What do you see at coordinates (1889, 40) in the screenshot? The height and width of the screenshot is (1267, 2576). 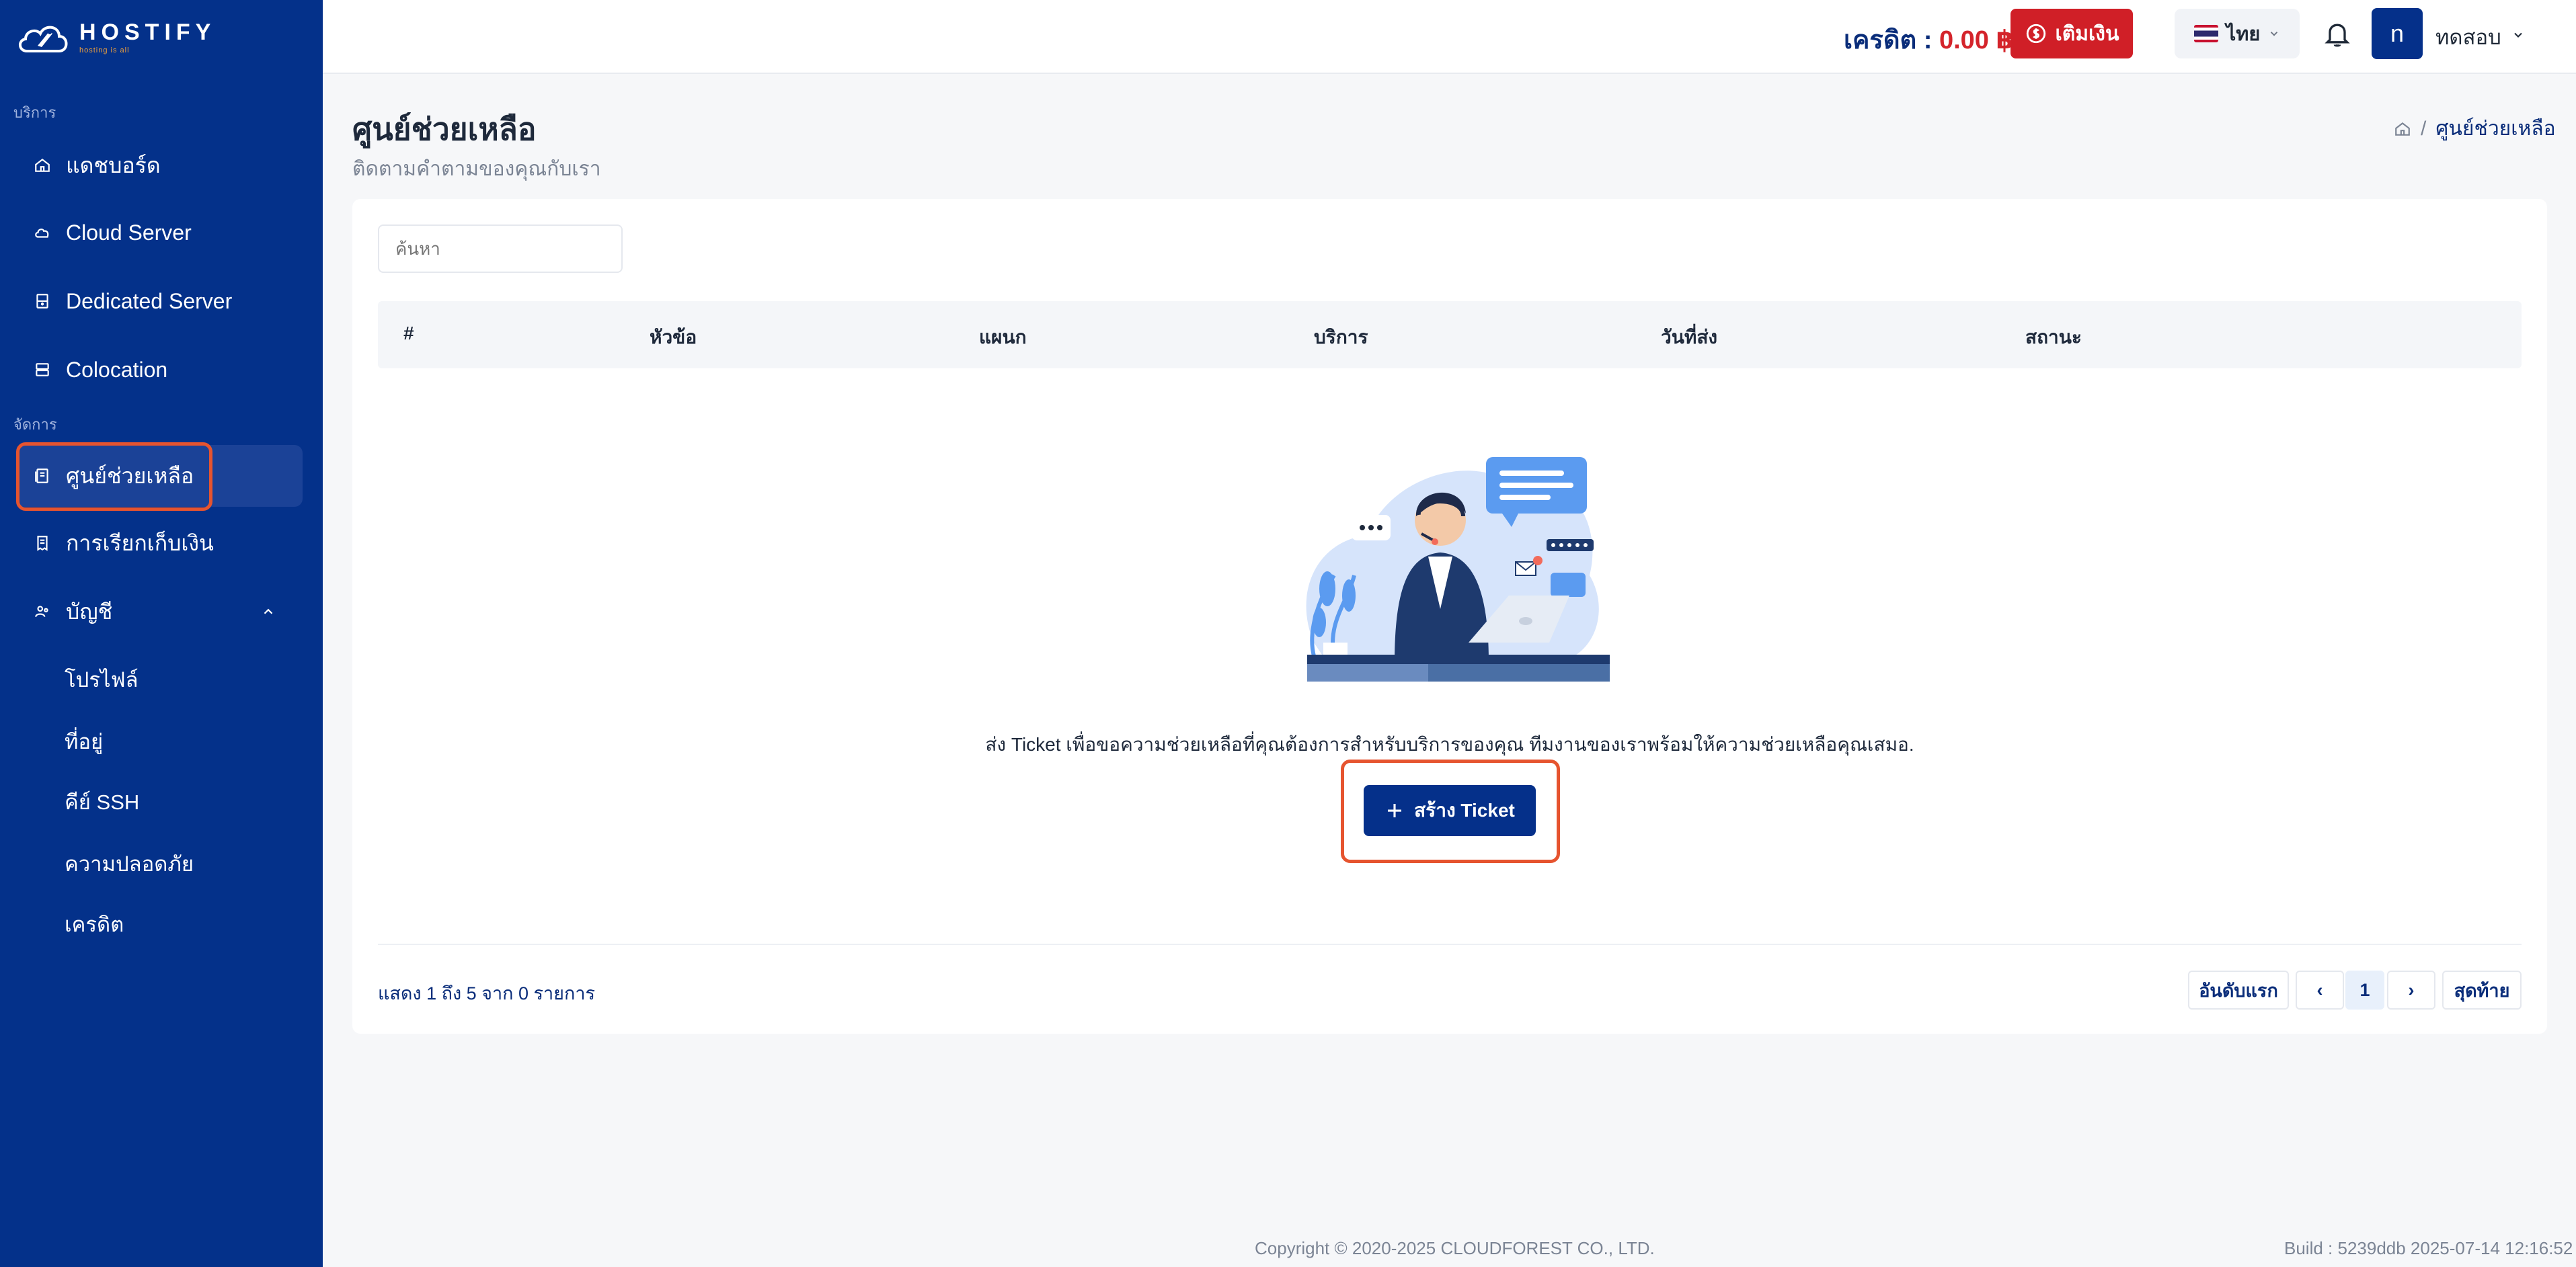 I see `credit-label: เครดิต :` at bounding box center [1889, 40].